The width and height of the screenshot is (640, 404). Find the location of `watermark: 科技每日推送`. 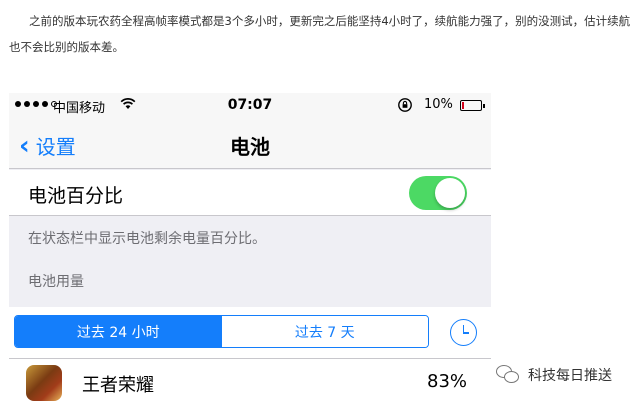

watermark: 科技每日推送 is located at coordinates (554, 375).